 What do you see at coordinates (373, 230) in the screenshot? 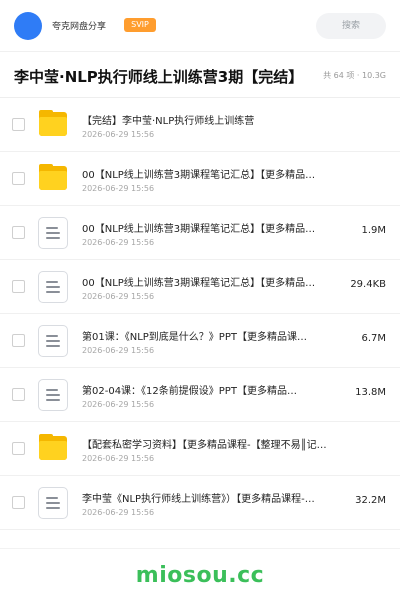
I see `file-size: 1.9M` at bounding box center [373, 230].